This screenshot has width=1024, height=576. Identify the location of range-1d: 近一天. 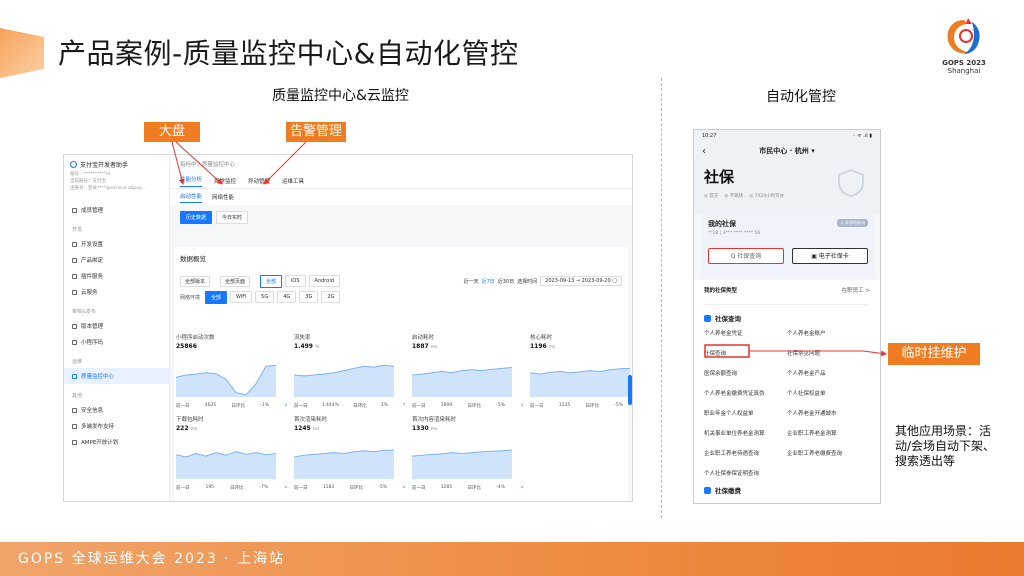
(471, 281).